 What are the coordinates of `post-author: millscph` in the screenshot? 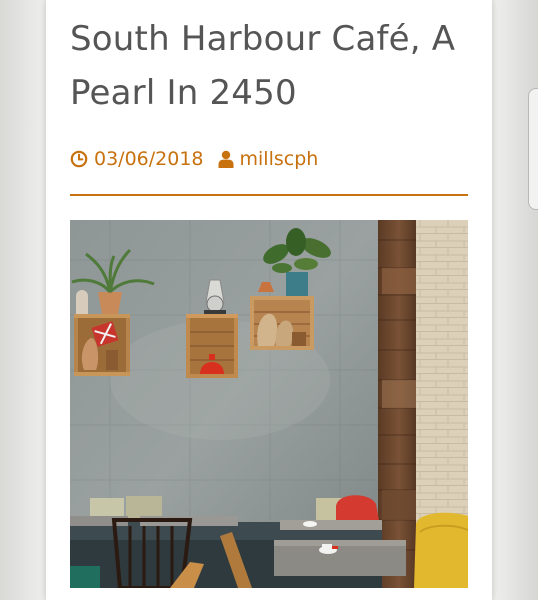 It's located at (279, 159).